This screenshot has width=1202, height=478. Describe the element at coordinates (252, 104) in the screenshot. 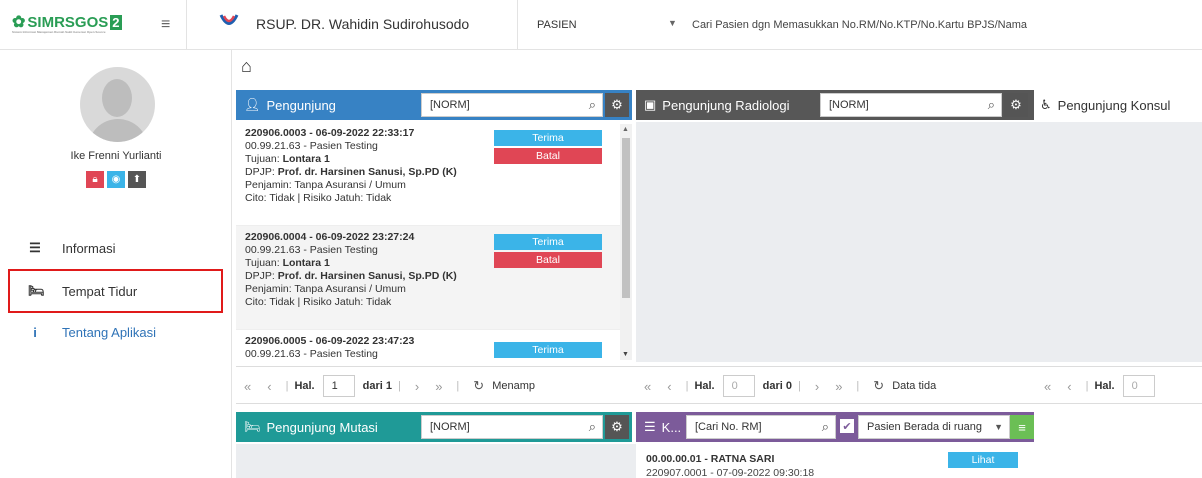

I see `user-icon: 👤︎` at that location.